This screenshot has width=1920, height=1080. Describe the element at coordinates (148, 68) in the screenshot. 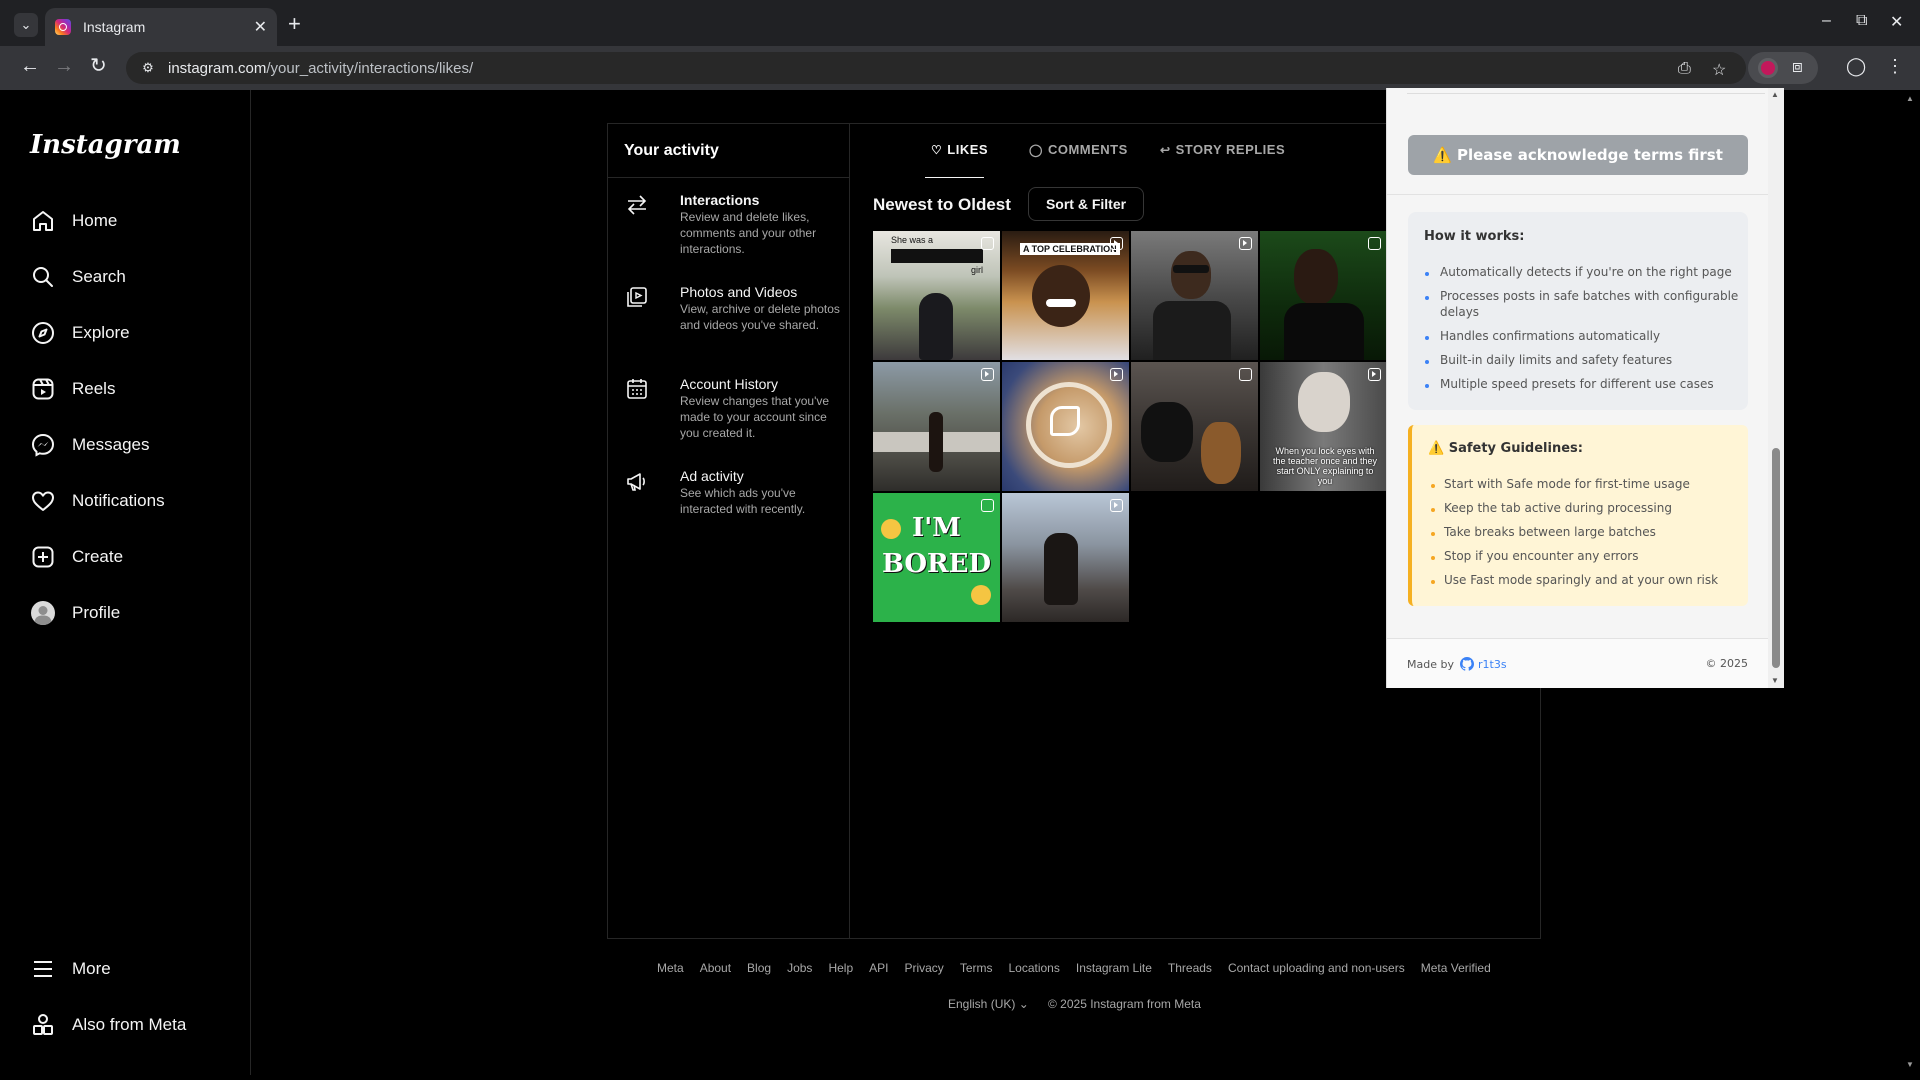

I see `site-info-icon: ⚙` at that location.